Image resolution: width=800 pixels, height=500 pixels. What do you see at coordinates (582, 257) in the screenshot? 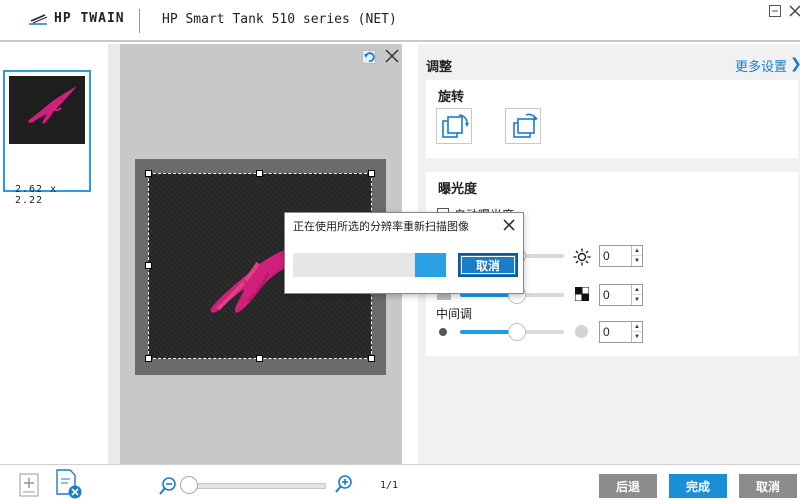
I see `sun-icon` at bounding box center [582, 257].